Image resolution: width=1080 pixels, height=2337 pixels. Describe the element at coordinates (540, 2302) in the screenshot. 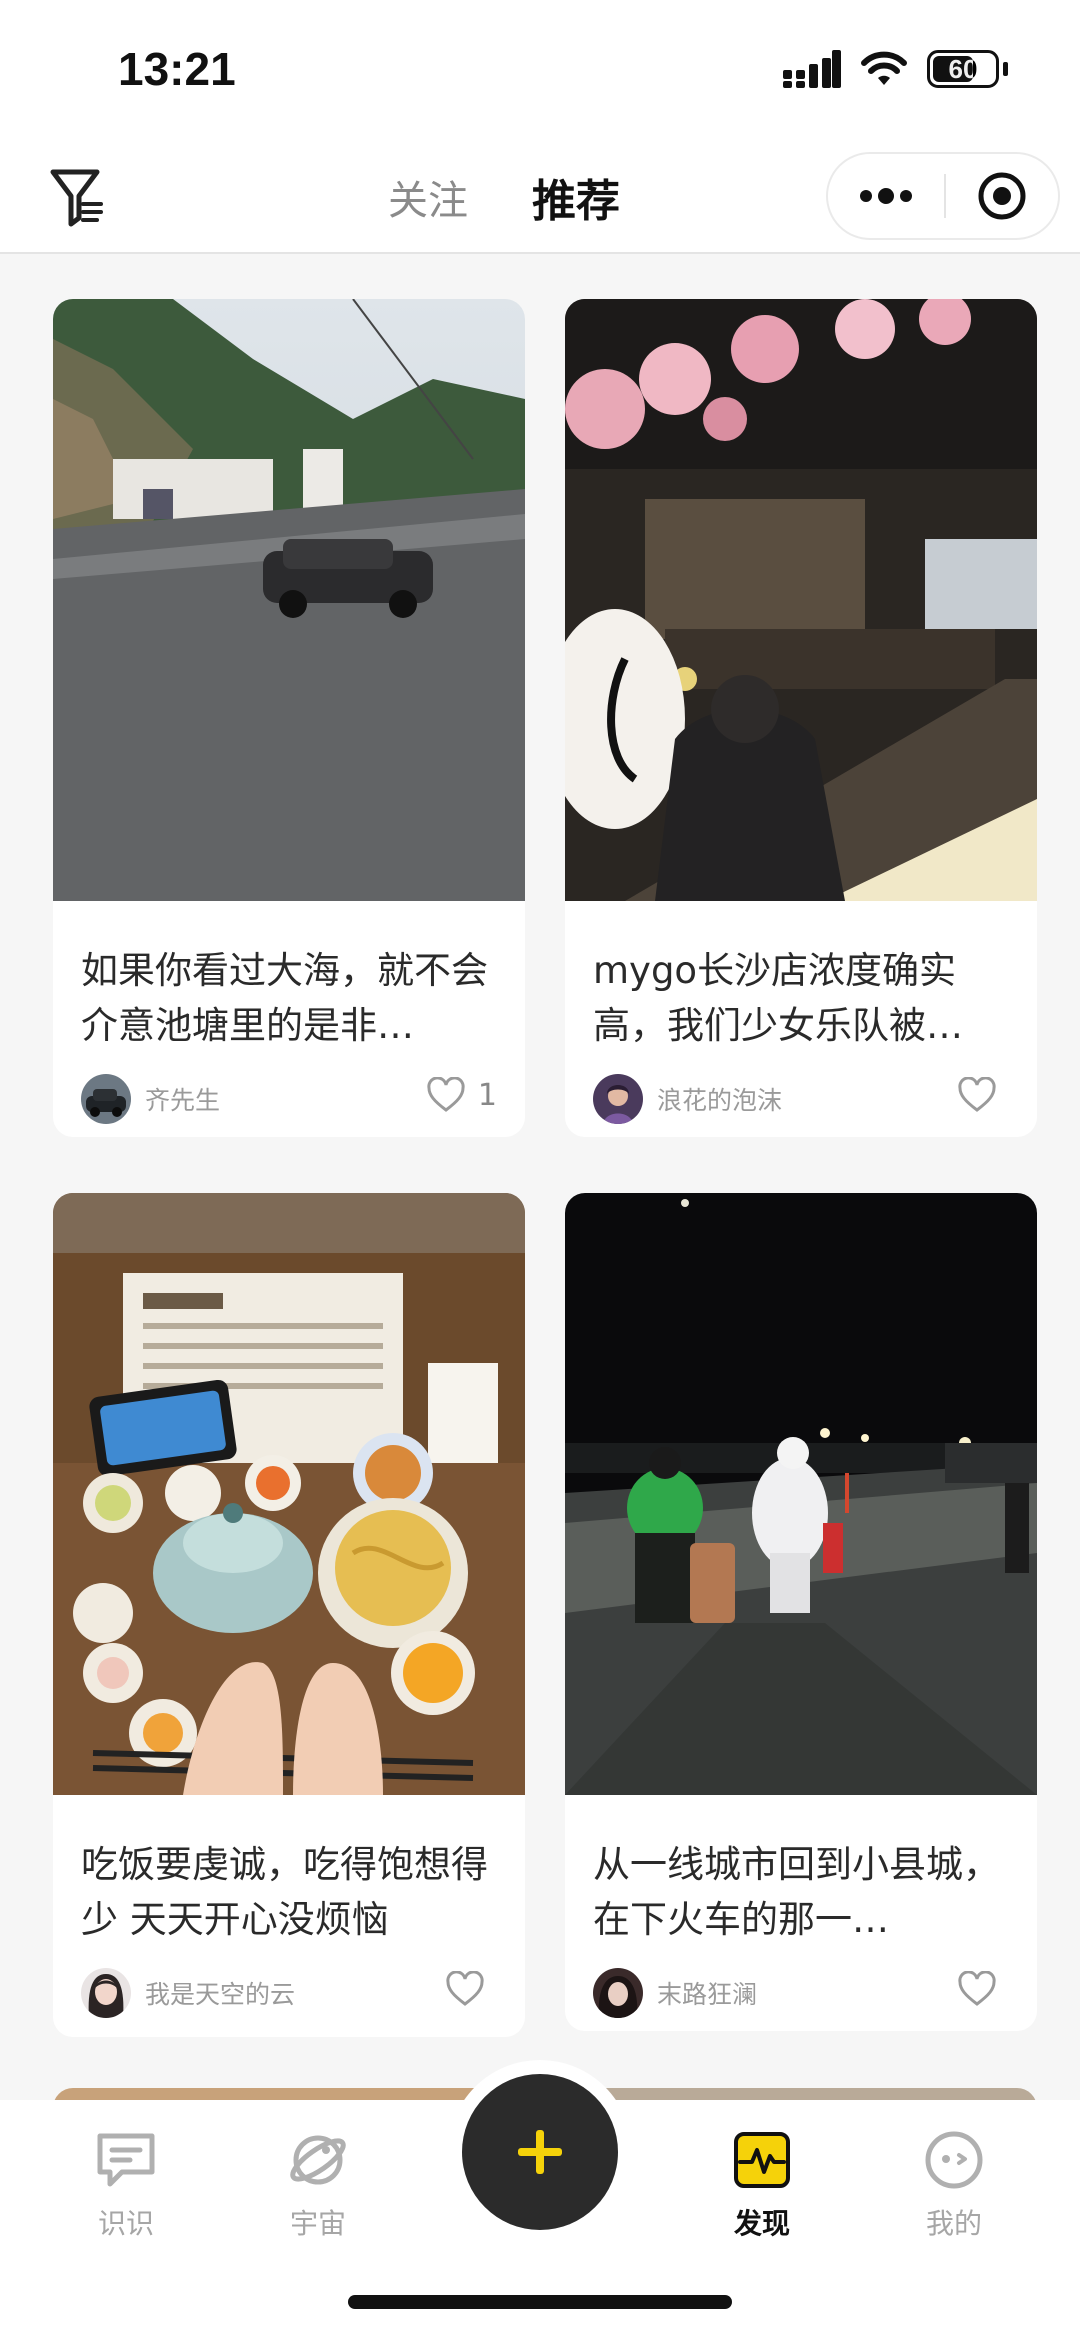

I see `home-indicator` at that location.